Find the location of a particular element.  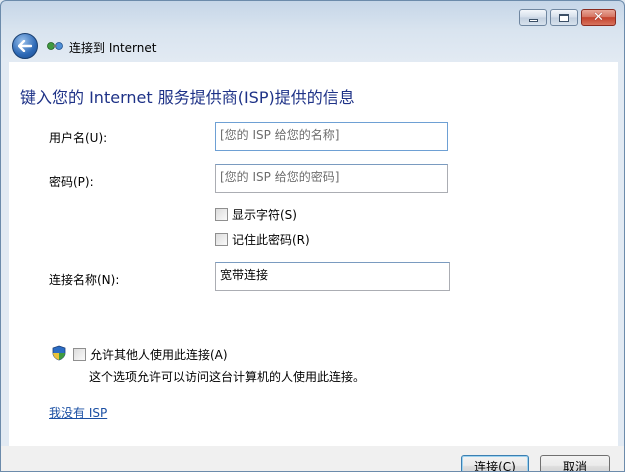

remember-password-option: 记住此密码(R) is located at coordinates (262, 239).